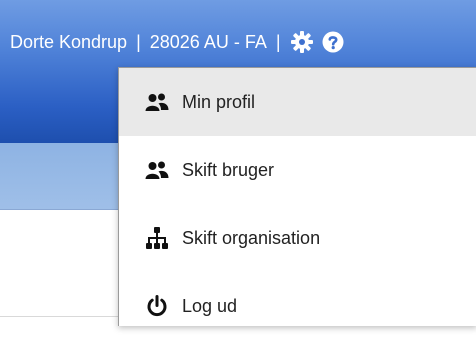  I want to click on question-circle-icon, so click(333, 42).